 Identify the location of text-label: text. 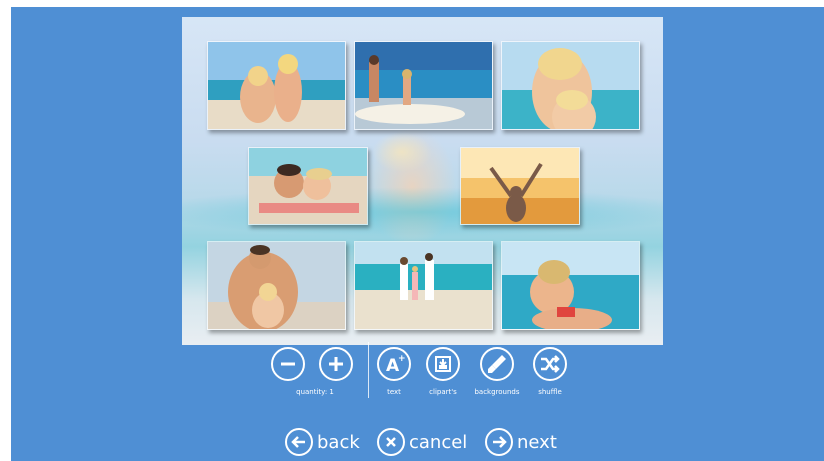
(394, 392).